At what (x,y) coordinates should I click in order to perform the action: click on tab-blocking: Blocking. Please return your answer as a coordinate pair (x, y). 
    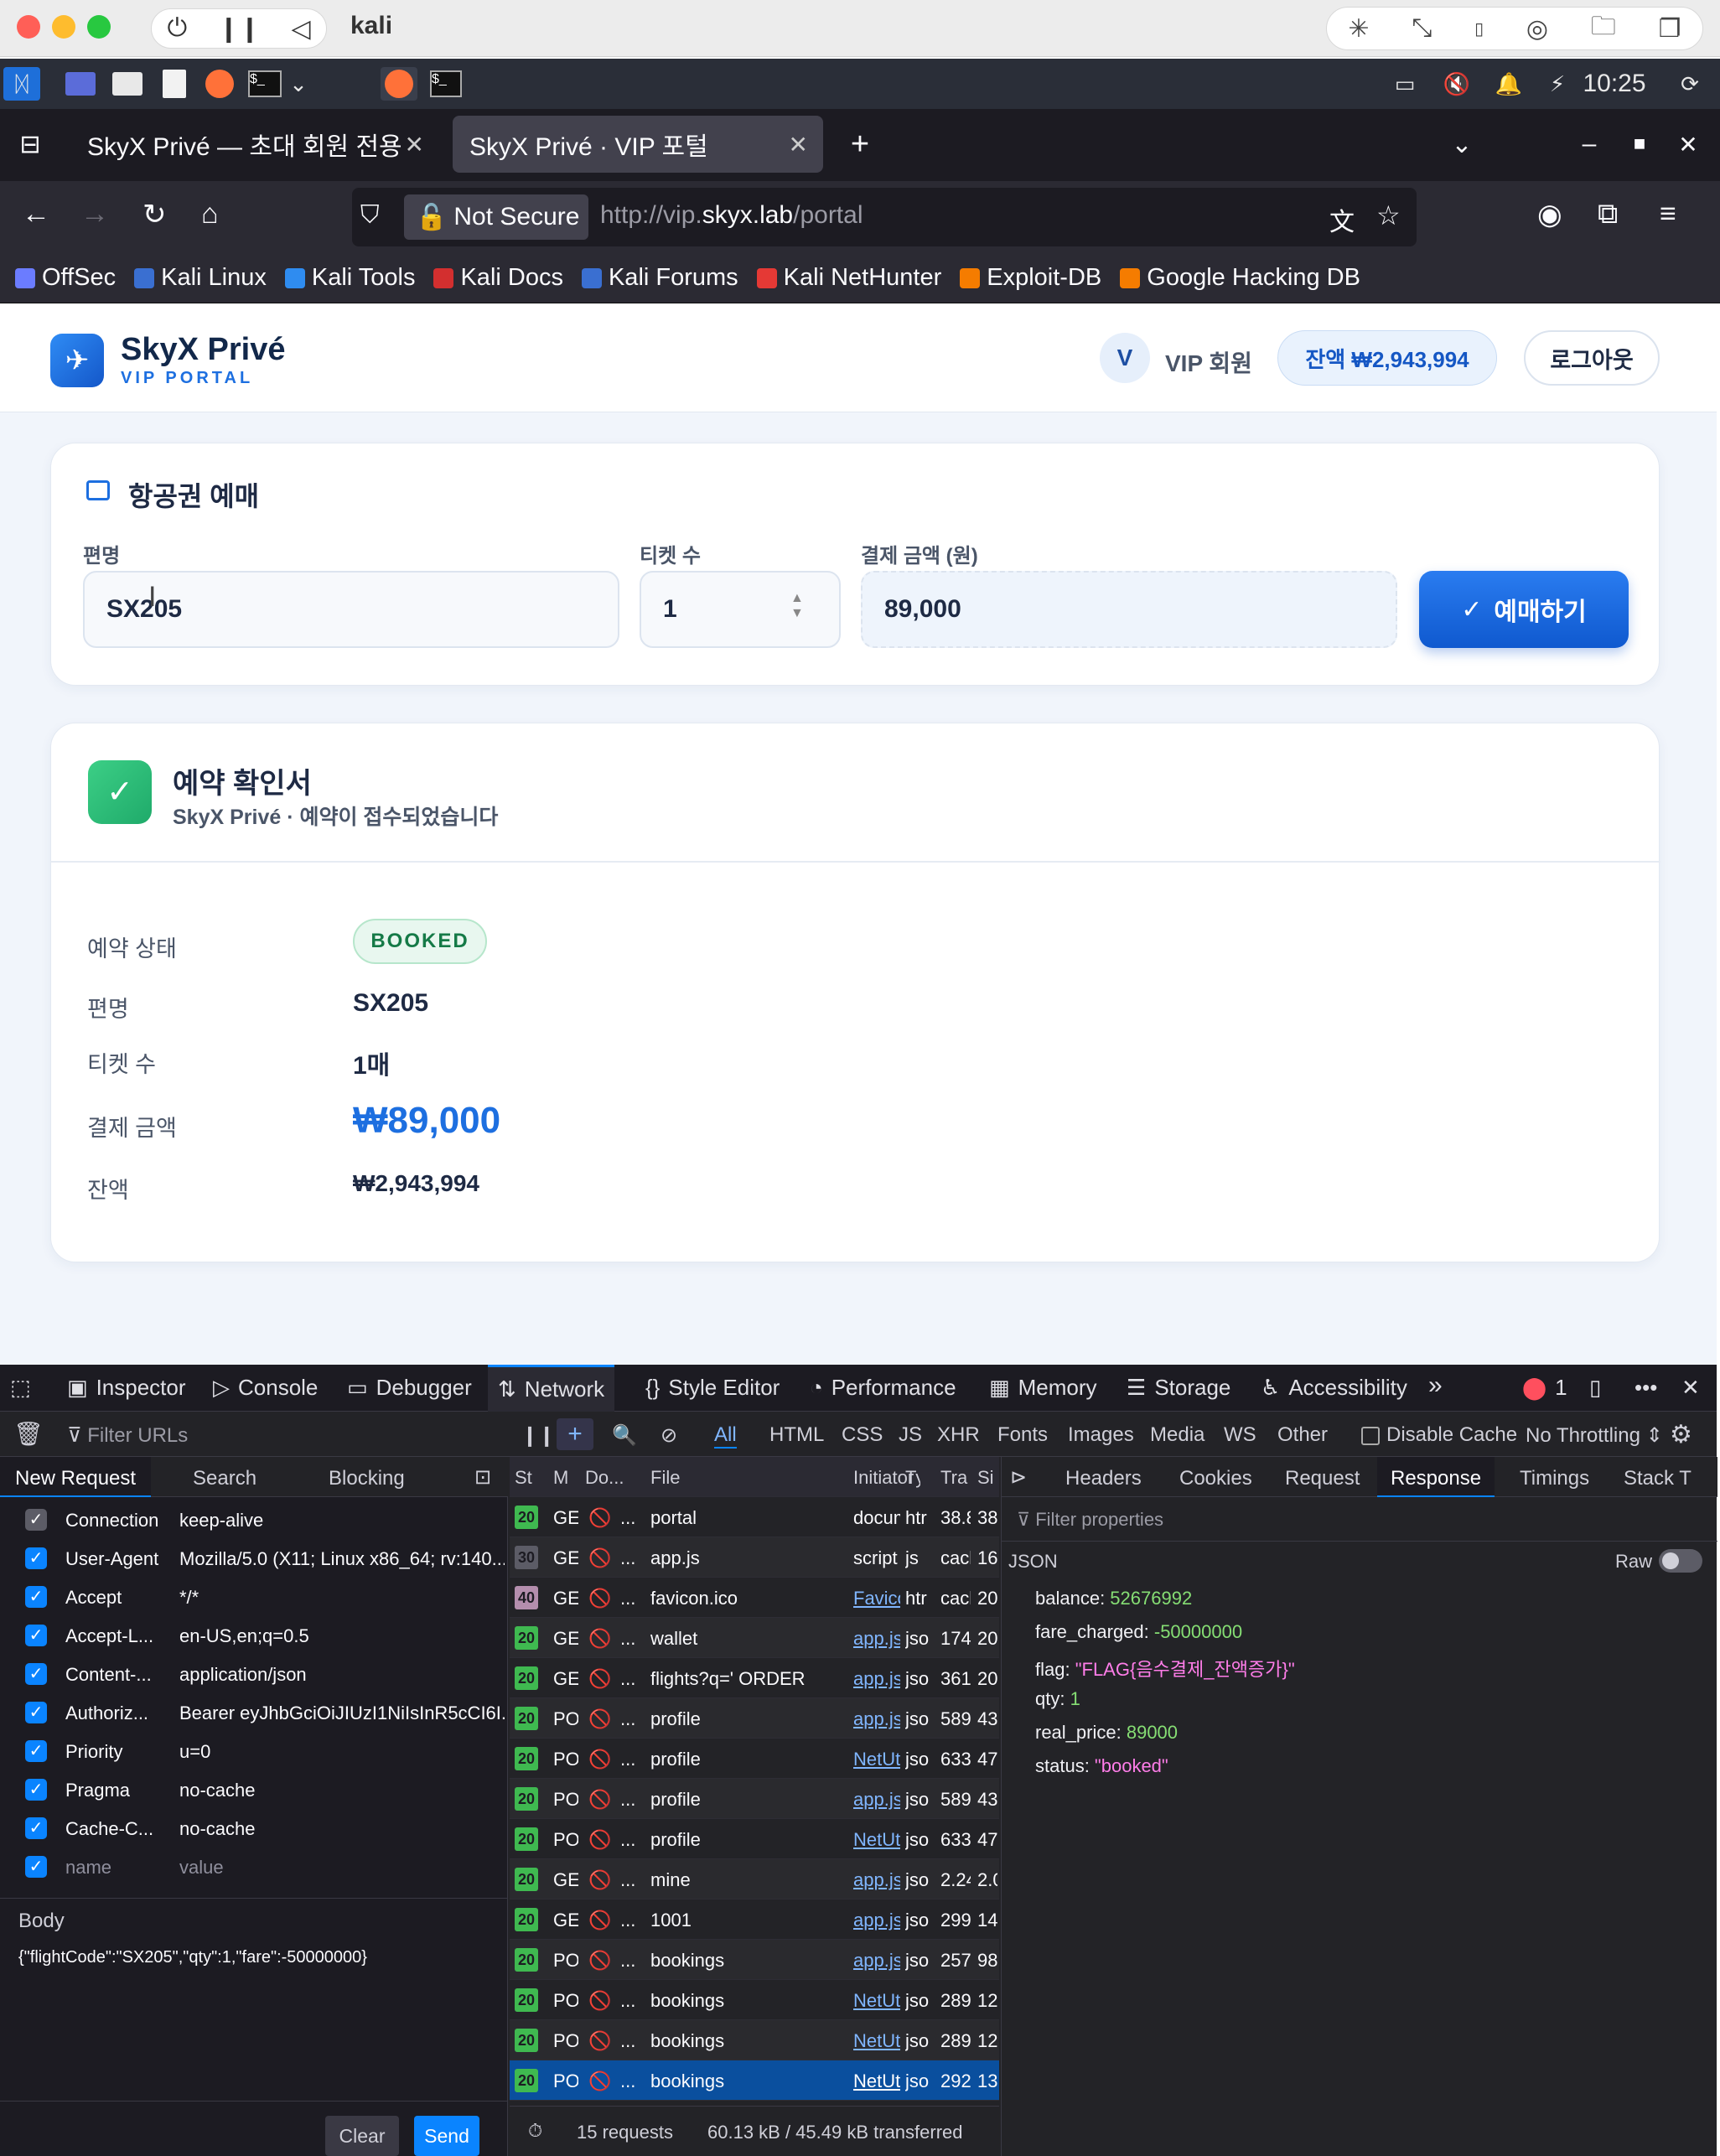
    Looking at the image, I should click on (367, 1478).